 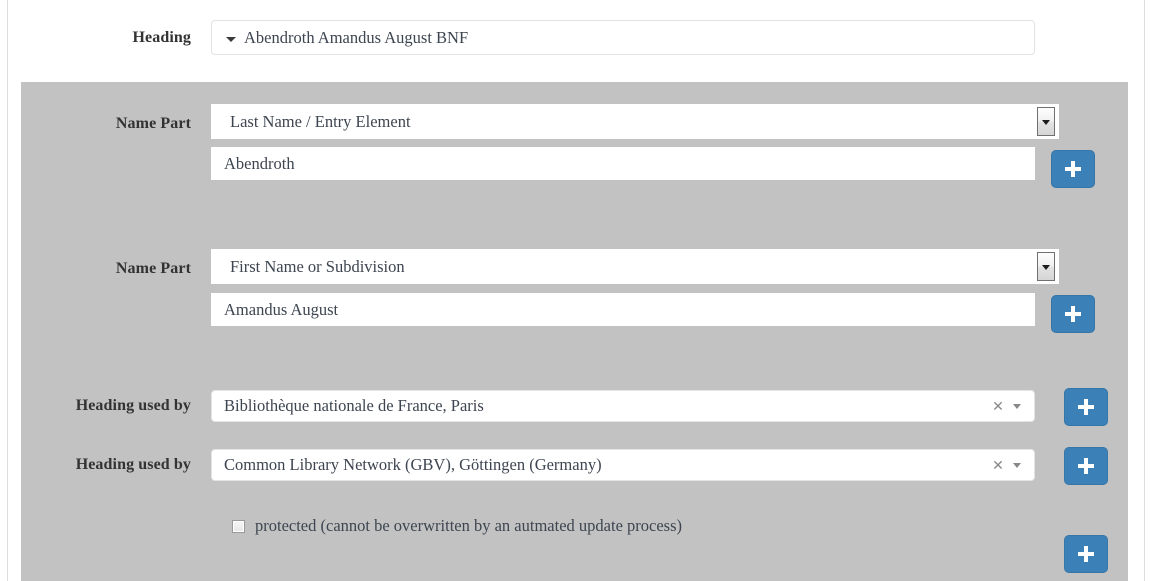 What do you see at coordinates (1086, 554) in the screenshot?
I see `add-entry-button` at bounding box center [1086, 554].